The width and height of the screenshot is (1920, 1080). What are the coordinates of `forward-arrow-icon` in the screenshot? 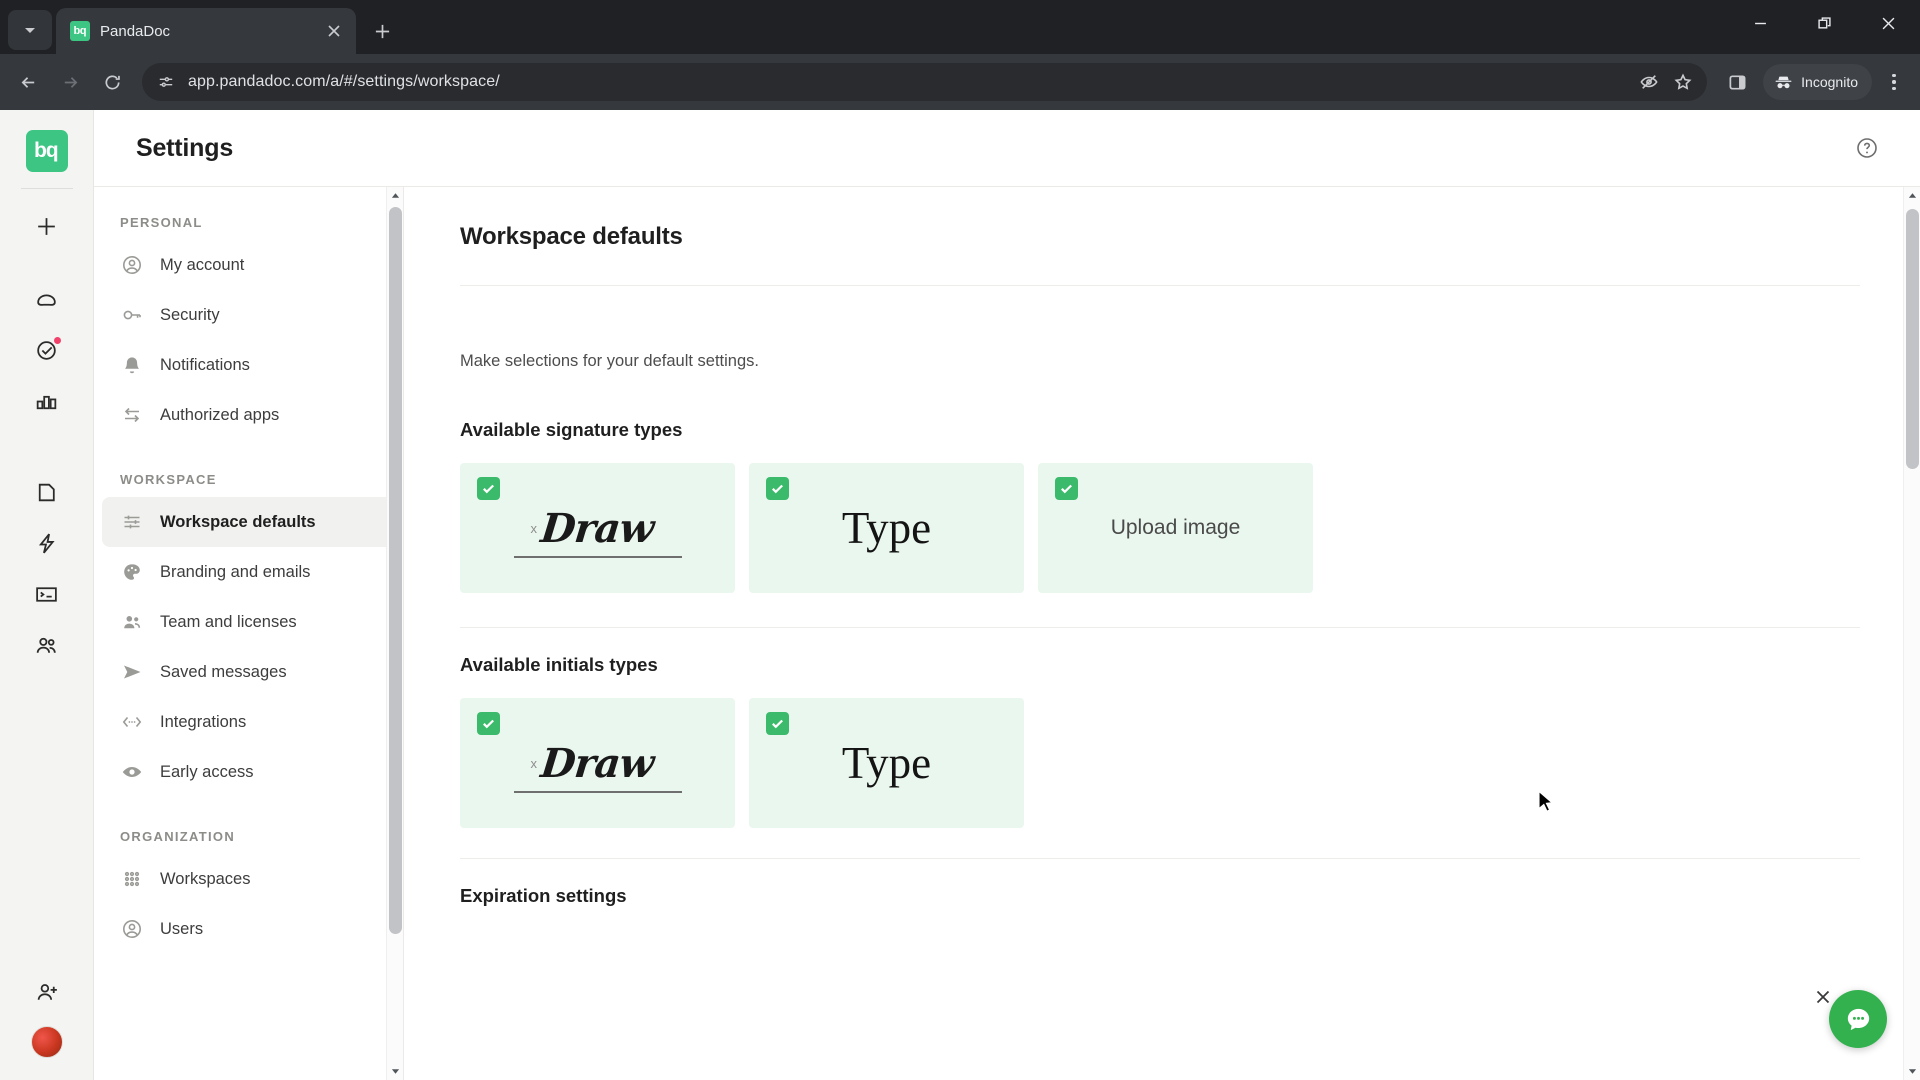 It's located at (70, 82).